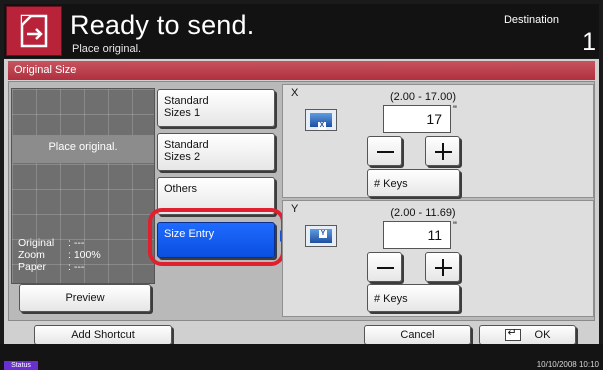  What do you see at coordinates (182, 157) in the screenshot?
I see `option-line2: Sizes 2` at bounding box center [182, 157].